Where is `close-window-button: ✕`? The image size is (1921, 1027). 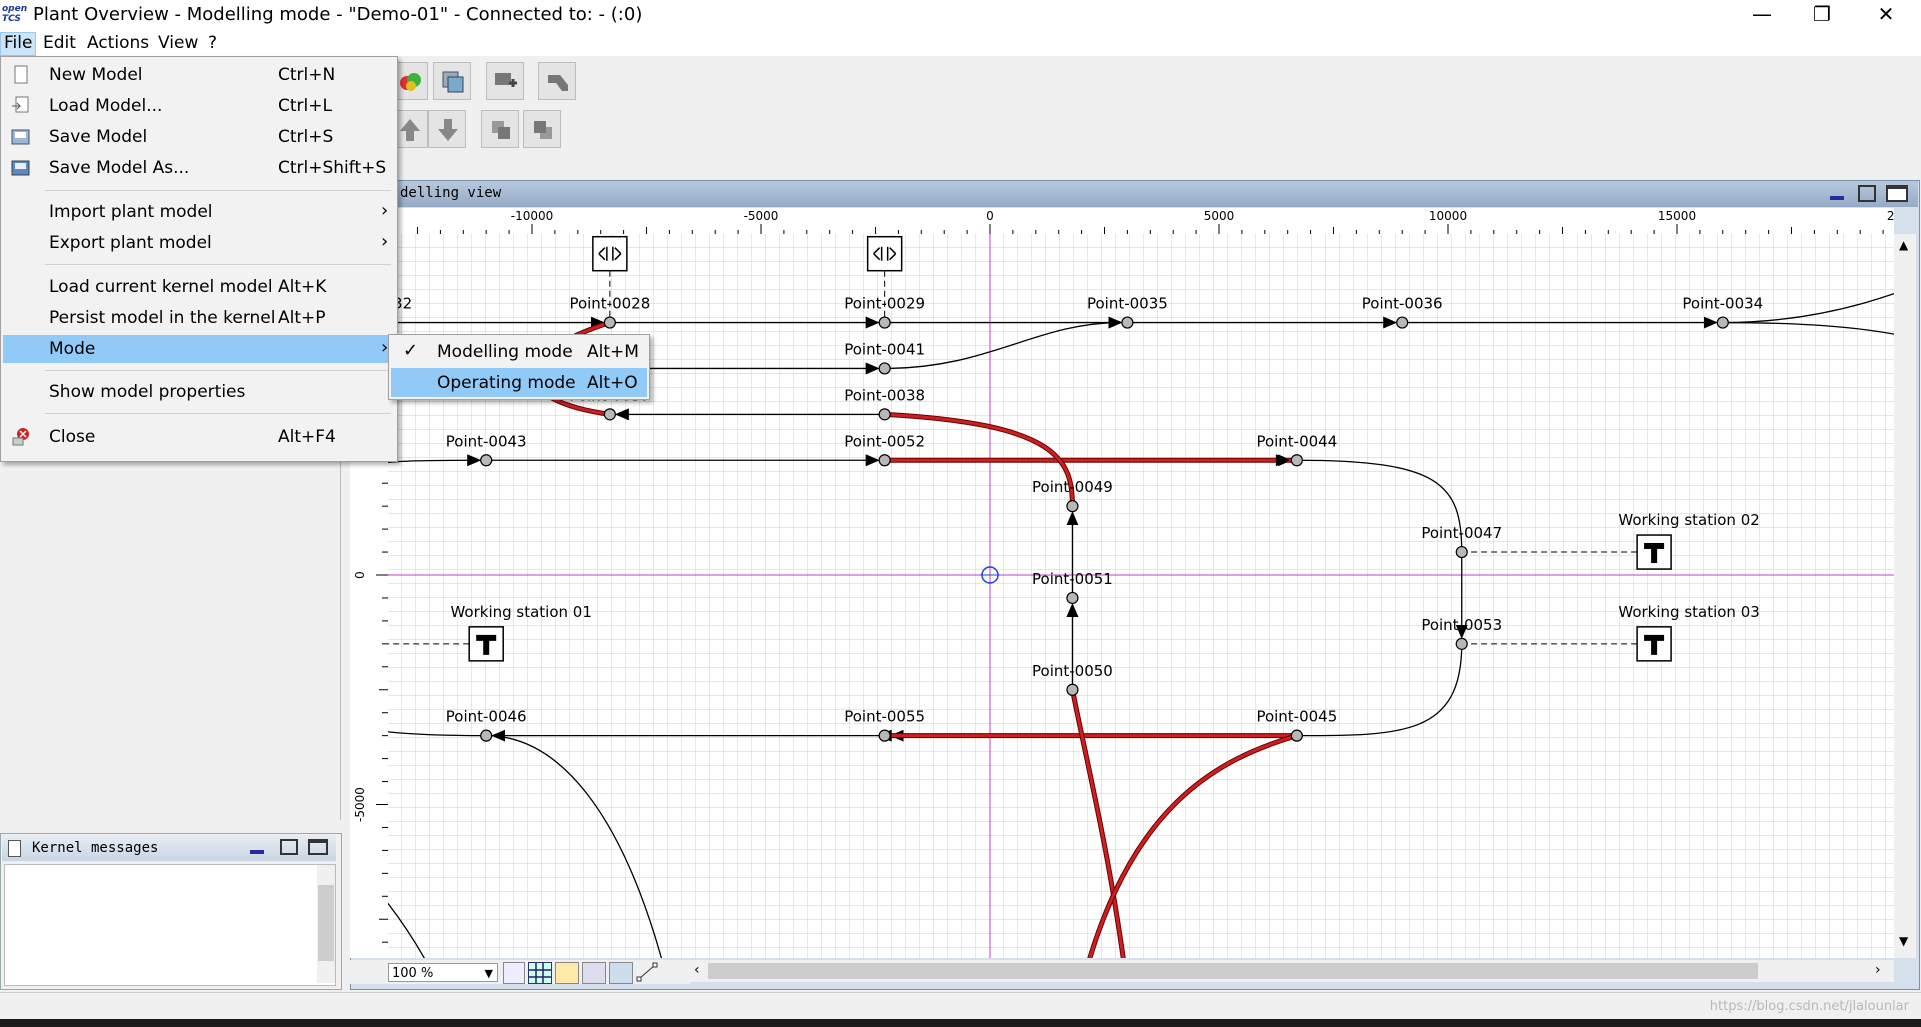 close-window-button: ✕ is located at coordinates (1886, 15).